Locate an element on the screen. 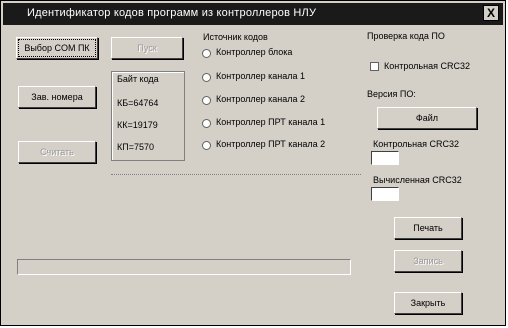 The width and height of the screenshot is (508, 328). control-crc-field is located at coordinates (385, 158).